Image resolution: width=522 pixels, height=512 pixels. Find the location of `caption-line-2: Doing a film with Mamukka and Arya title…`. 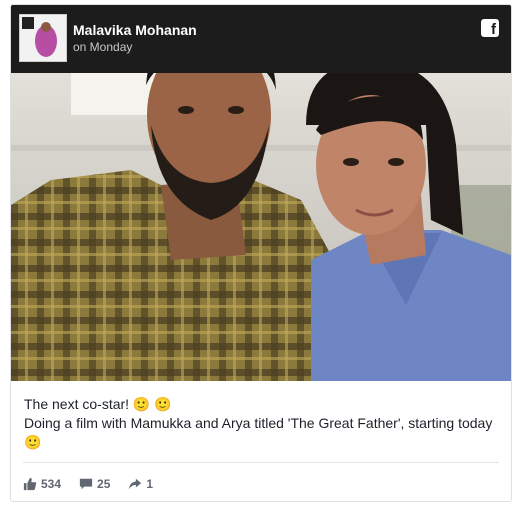

caption-line-2: Doing a film with Mamukka and Arya title… is located at coordinates (258, 432).